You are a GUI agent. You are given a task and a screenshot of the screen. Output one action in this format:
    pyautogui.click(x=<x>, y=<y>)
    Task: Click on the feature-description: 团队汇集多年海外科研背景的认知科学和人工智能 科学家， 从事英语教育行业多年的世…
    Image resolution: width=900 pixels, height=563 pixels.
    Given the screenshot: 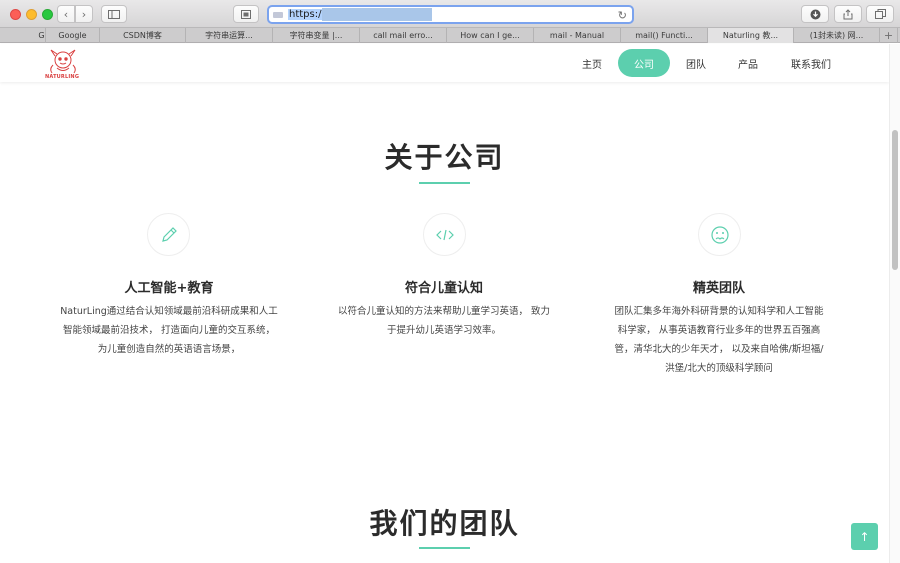 What is the action you would take?
    pyautogui.click(x=719, y=340)
    